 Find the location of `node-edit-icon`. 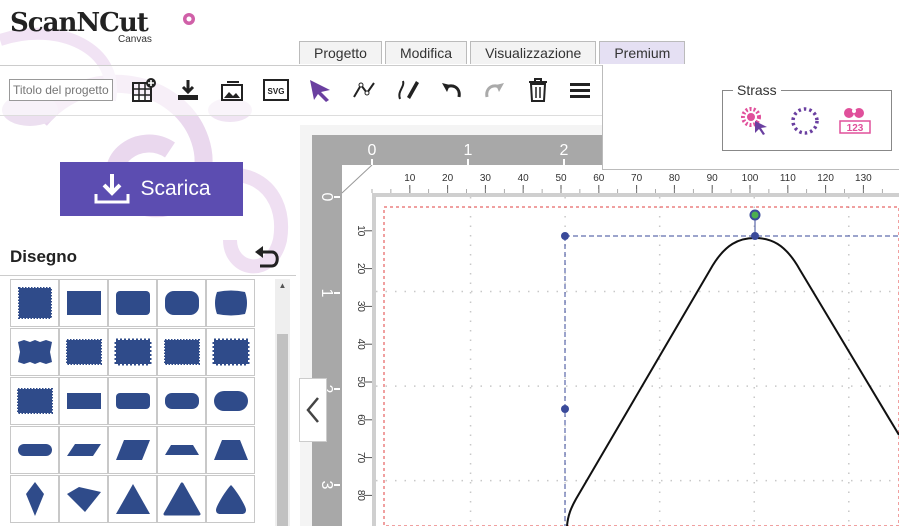

node-edit-icon is located at coordinates (364, 90).